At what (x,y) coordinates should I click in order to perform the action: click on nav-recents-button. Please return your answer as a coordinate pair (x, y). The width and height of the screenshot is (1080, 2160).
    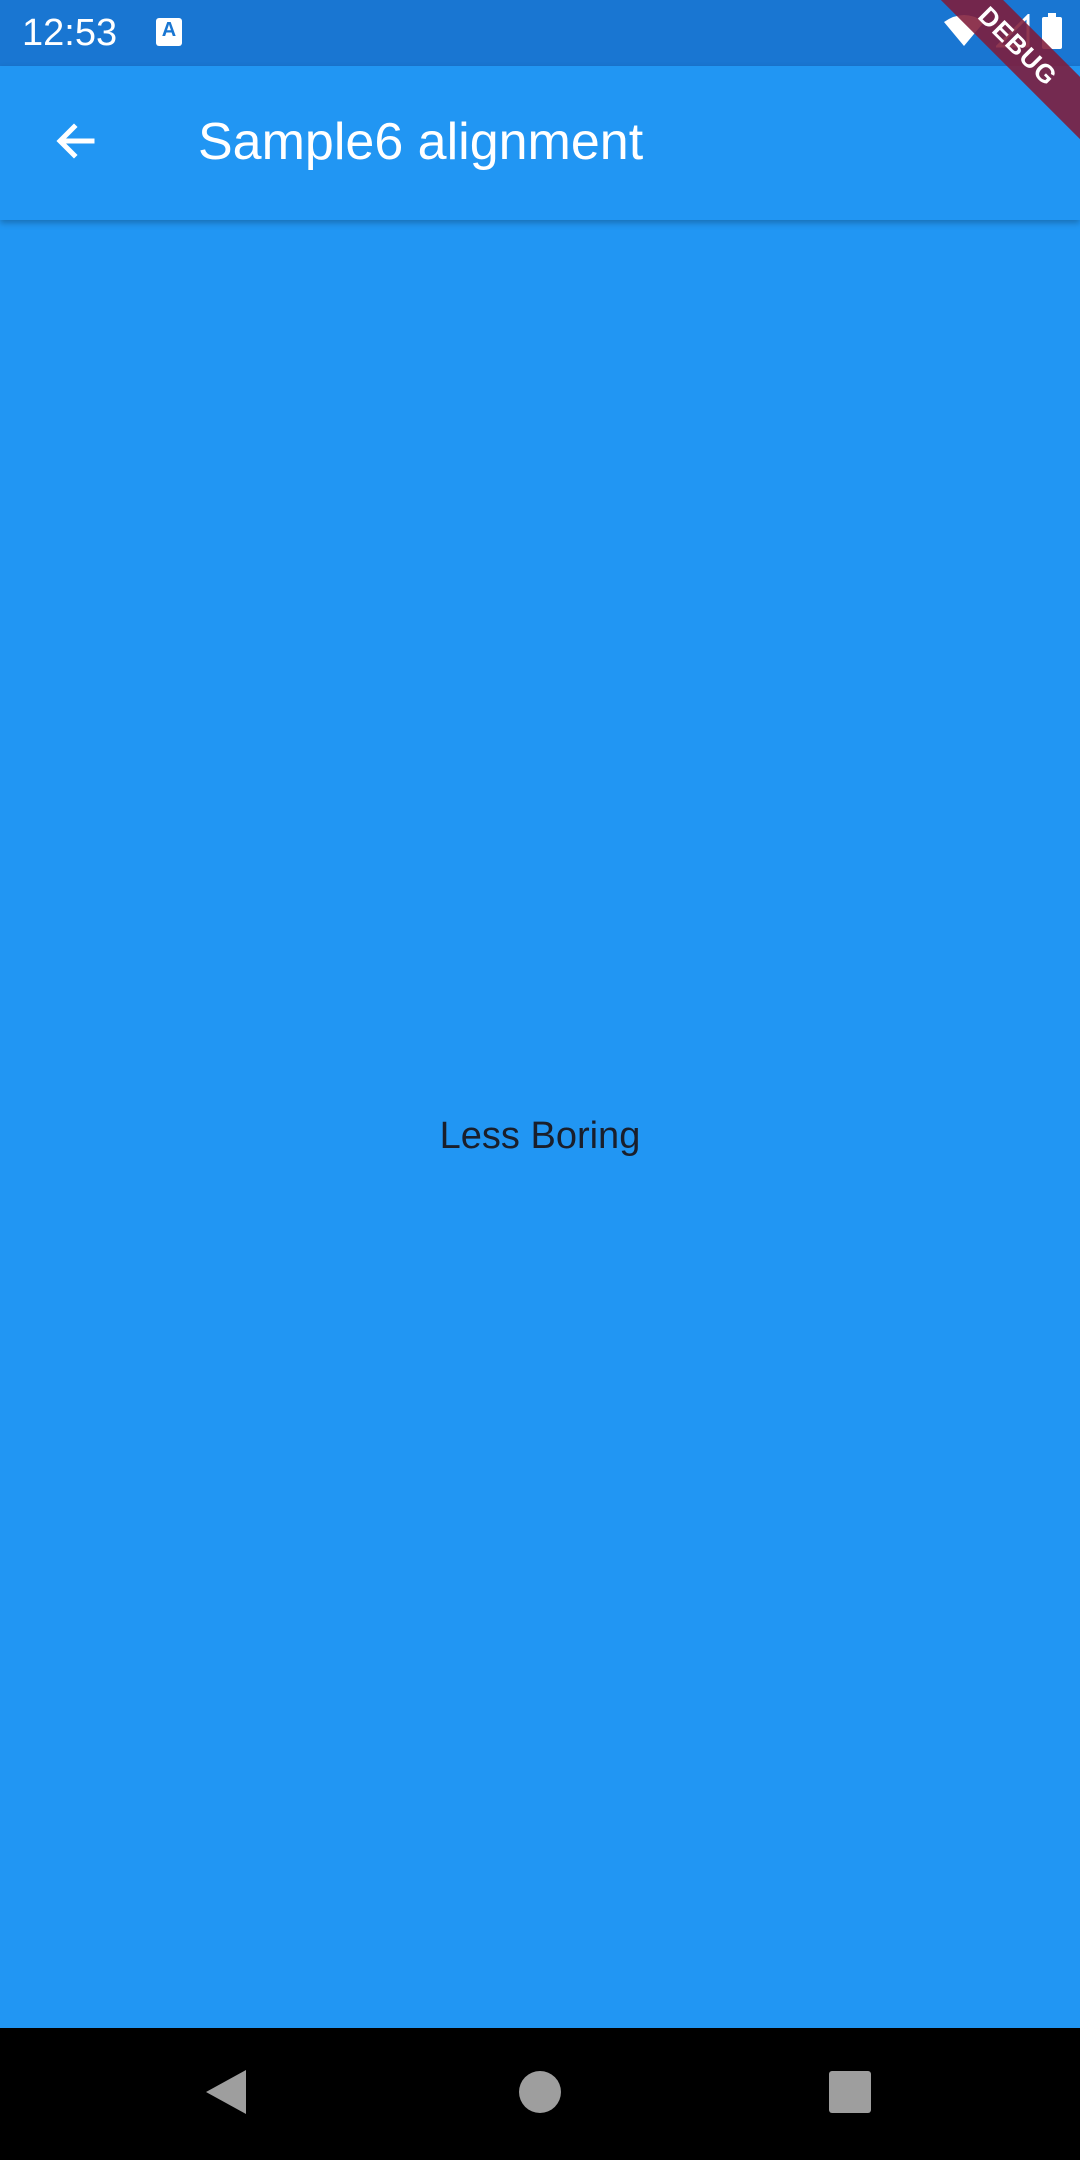
    Looking at the image, I should click on (850, 2094).